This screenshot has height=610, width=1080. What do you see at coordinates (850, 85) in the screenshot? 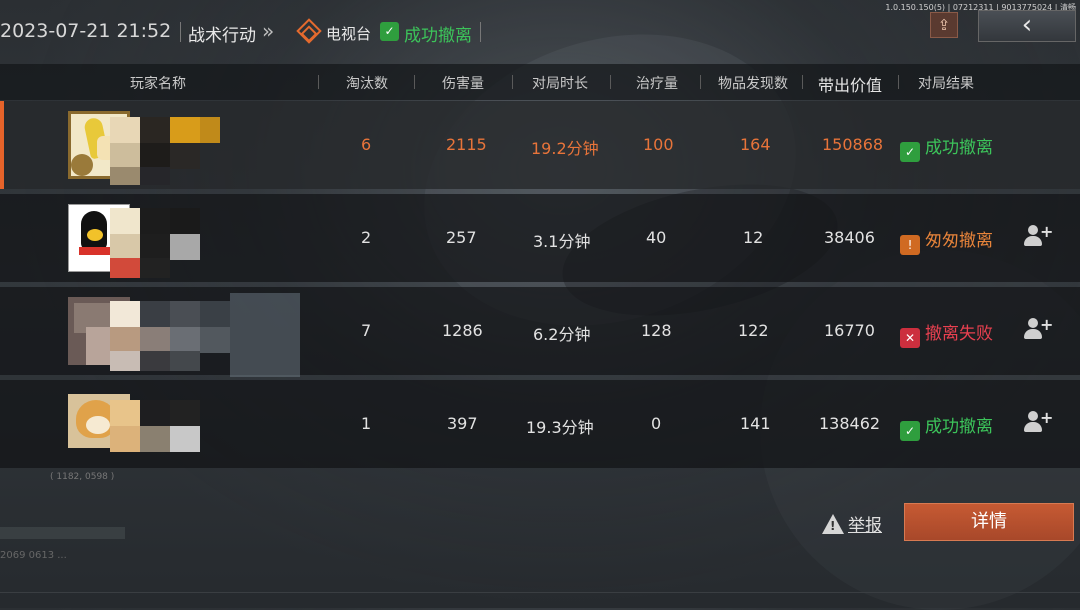
I see `column-header-extracted-value: 带出价值` at bounding box center [850, 85].